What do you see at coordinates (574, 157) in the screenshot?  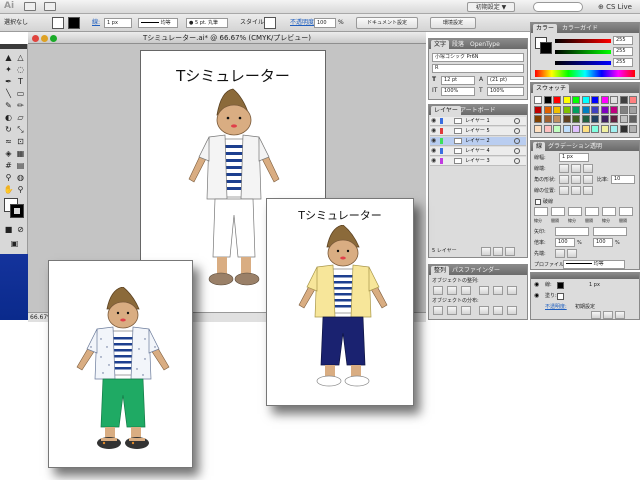 I see `stroke-weight-input: 1 px` at bounding box center [574, 157].